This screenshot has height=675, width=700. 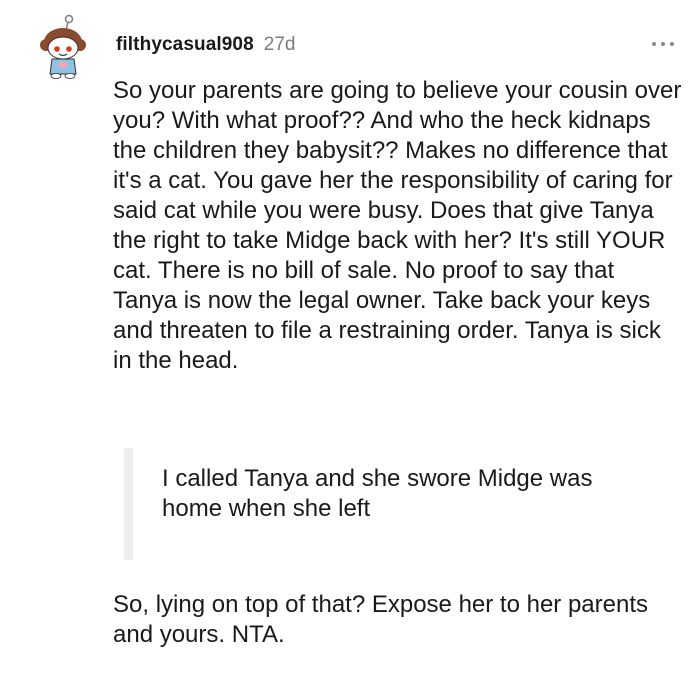 What do you see at coordinates (280, 45) in the screenshot?
I see `comment-timestamp: 27d` at bounding box center [280, 45].